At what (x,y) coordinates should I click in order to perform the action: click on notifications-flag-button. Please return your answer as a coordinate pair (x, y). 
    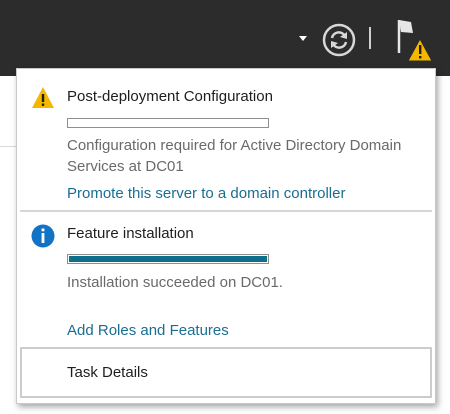
    Looking at the image, I should click on (414, 41).